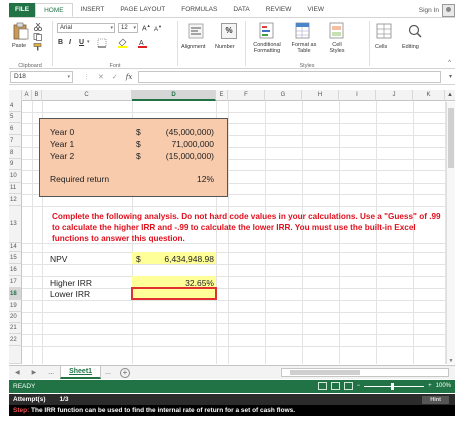  Describe the element at coordinates (283, 95) in the screenshot. I see `column-header-g: G` at that location.